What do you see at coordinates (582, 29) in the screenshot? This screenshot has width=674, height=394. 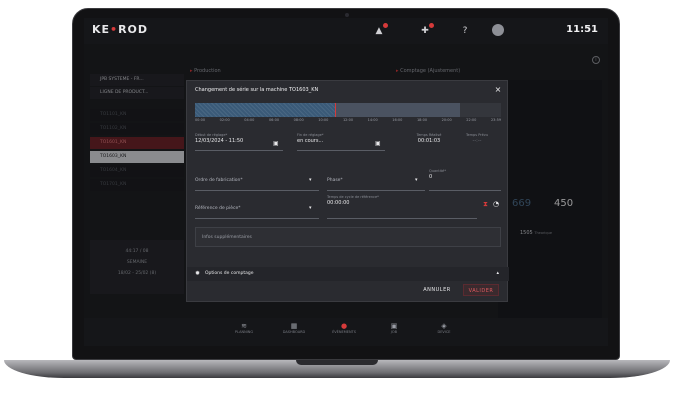 I see `clock: 11:51` at bounding box center [582, 29].